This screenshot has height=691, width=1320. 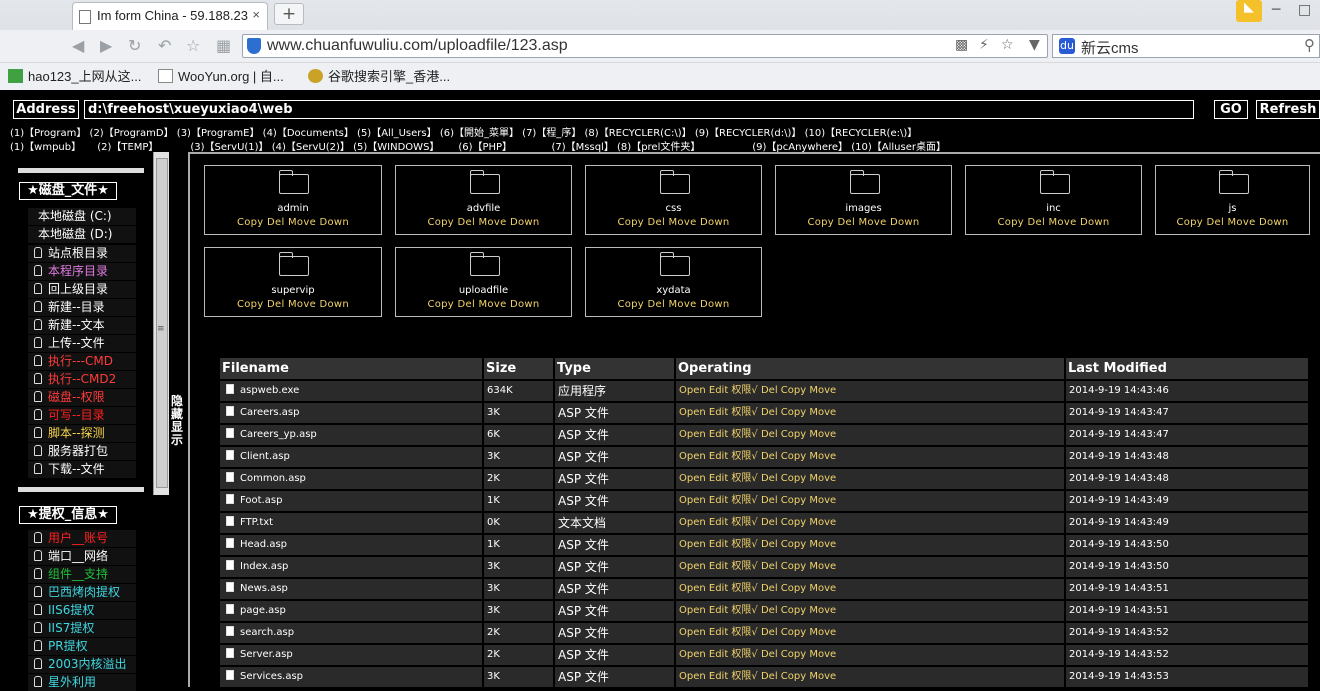 I want to click on quick-link: (2)【ProgramD】, so click(x=132, y=131).